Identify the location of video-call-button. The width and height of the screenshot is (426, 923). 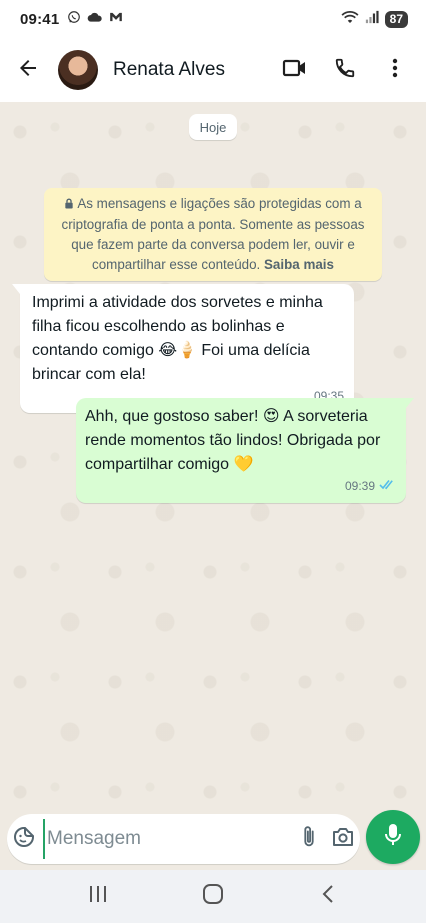
(295, 70).